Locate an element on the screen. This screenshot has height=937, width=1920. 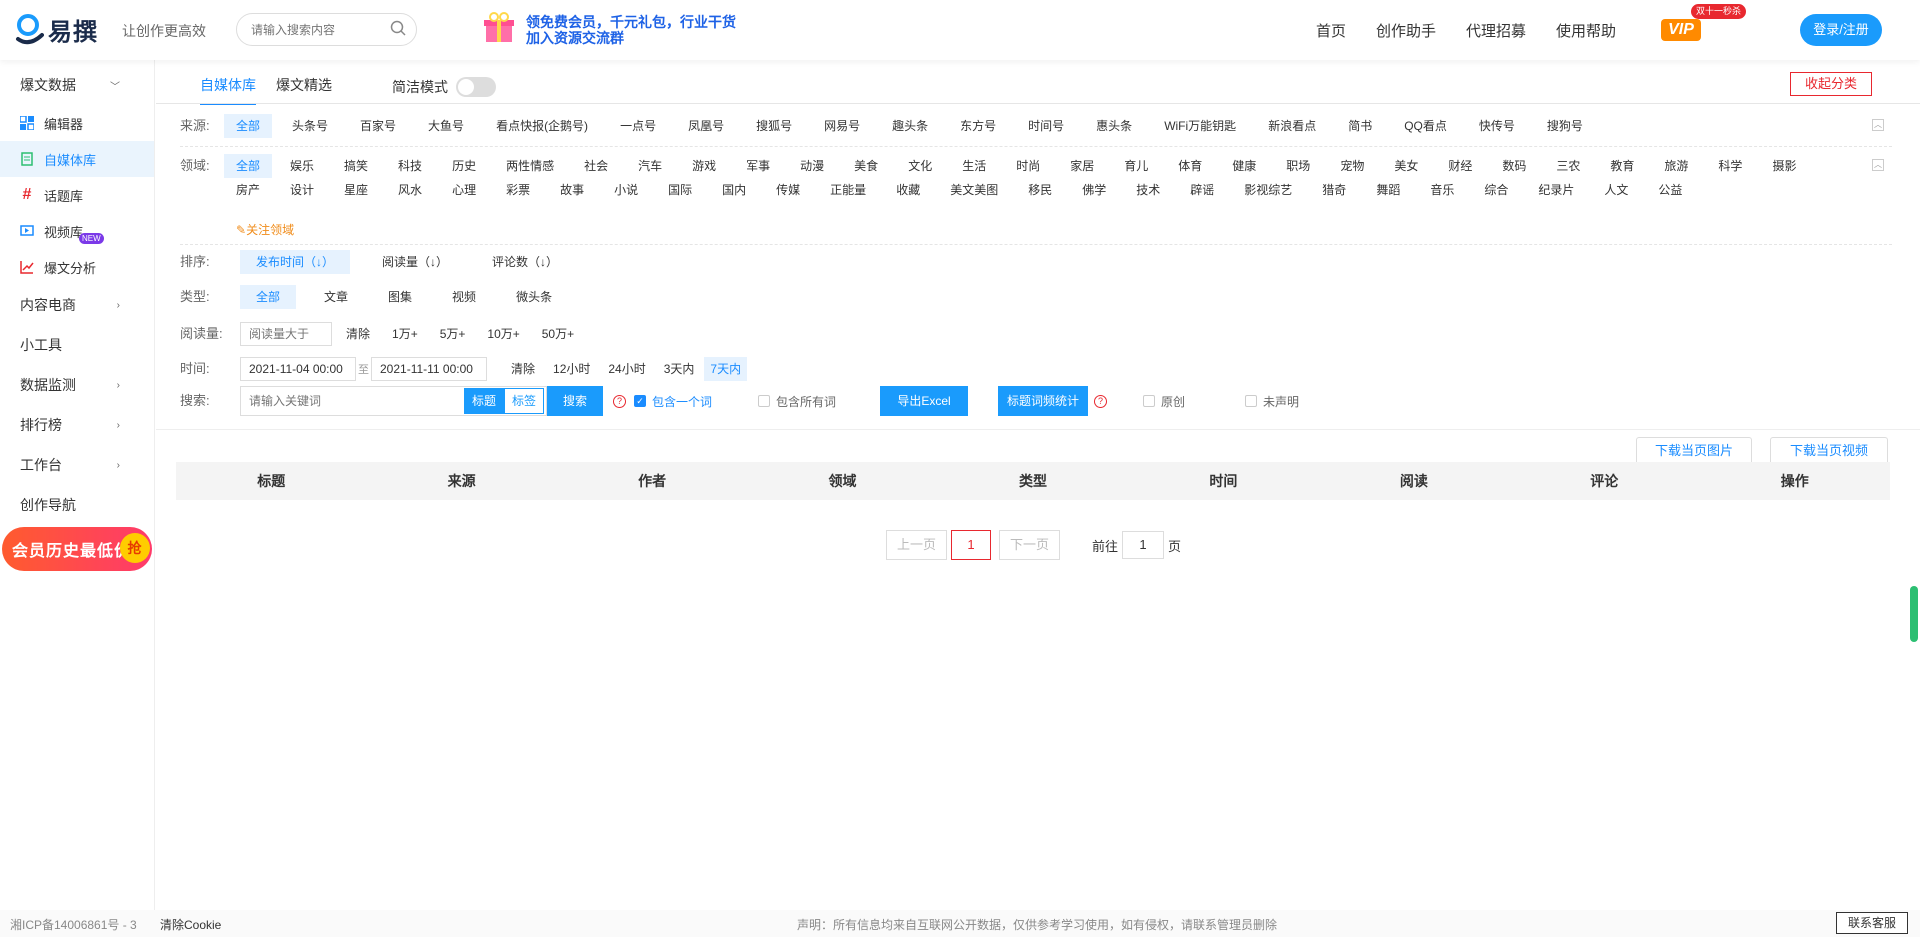
source-option: 新浪看点 is located at coordinates (1292, 126).